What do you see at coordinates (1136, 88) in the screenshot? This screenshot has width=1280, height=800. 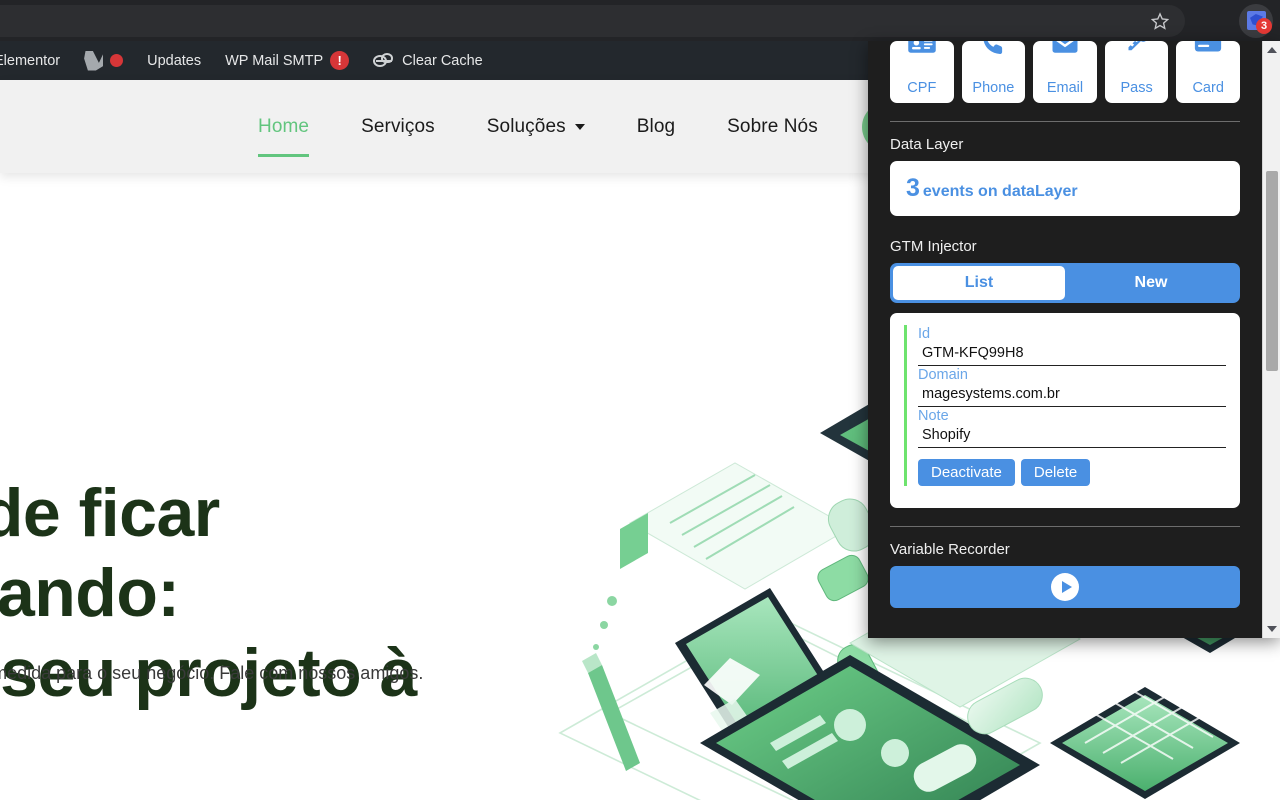 I see `quick-fill-label: Pass` at bounding box center [1136, 88].